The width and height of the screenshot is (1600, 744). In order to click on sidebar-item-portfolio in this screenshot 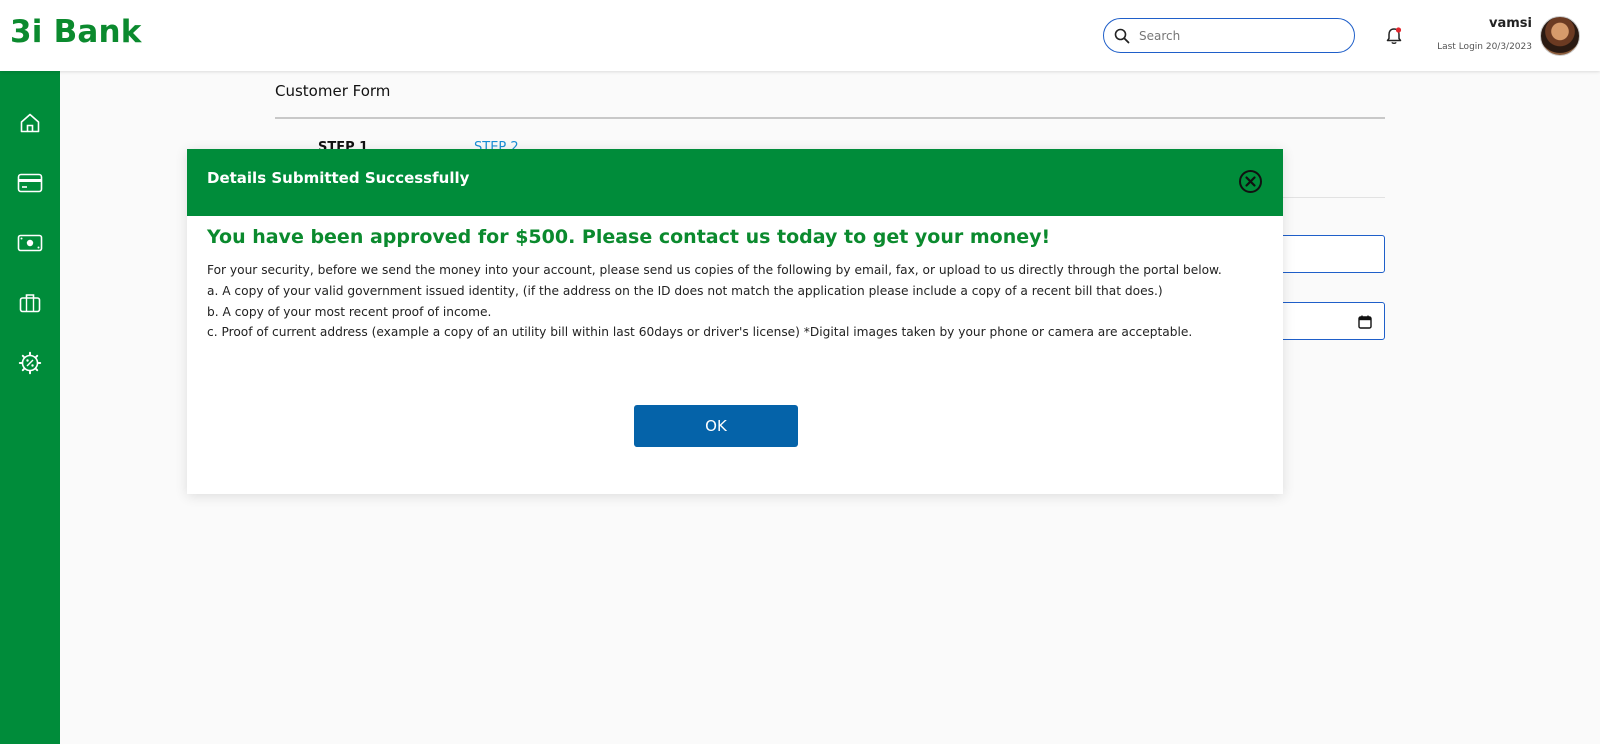, I will do `click(30, 303)`.